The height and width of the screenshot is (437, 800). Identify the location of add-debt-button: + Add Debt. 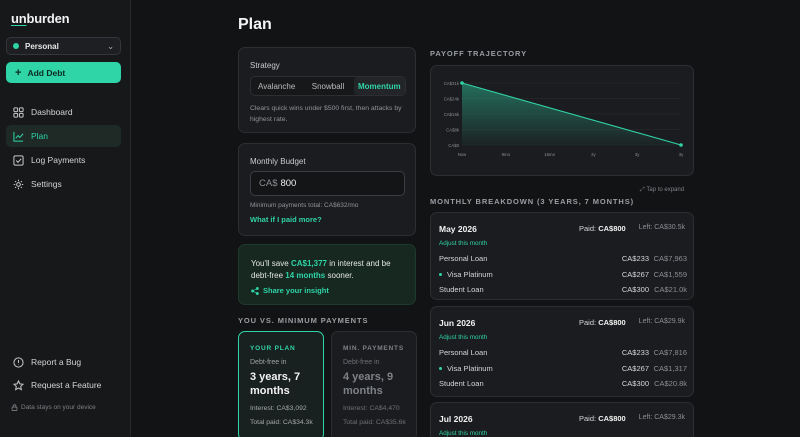
(63, 72).